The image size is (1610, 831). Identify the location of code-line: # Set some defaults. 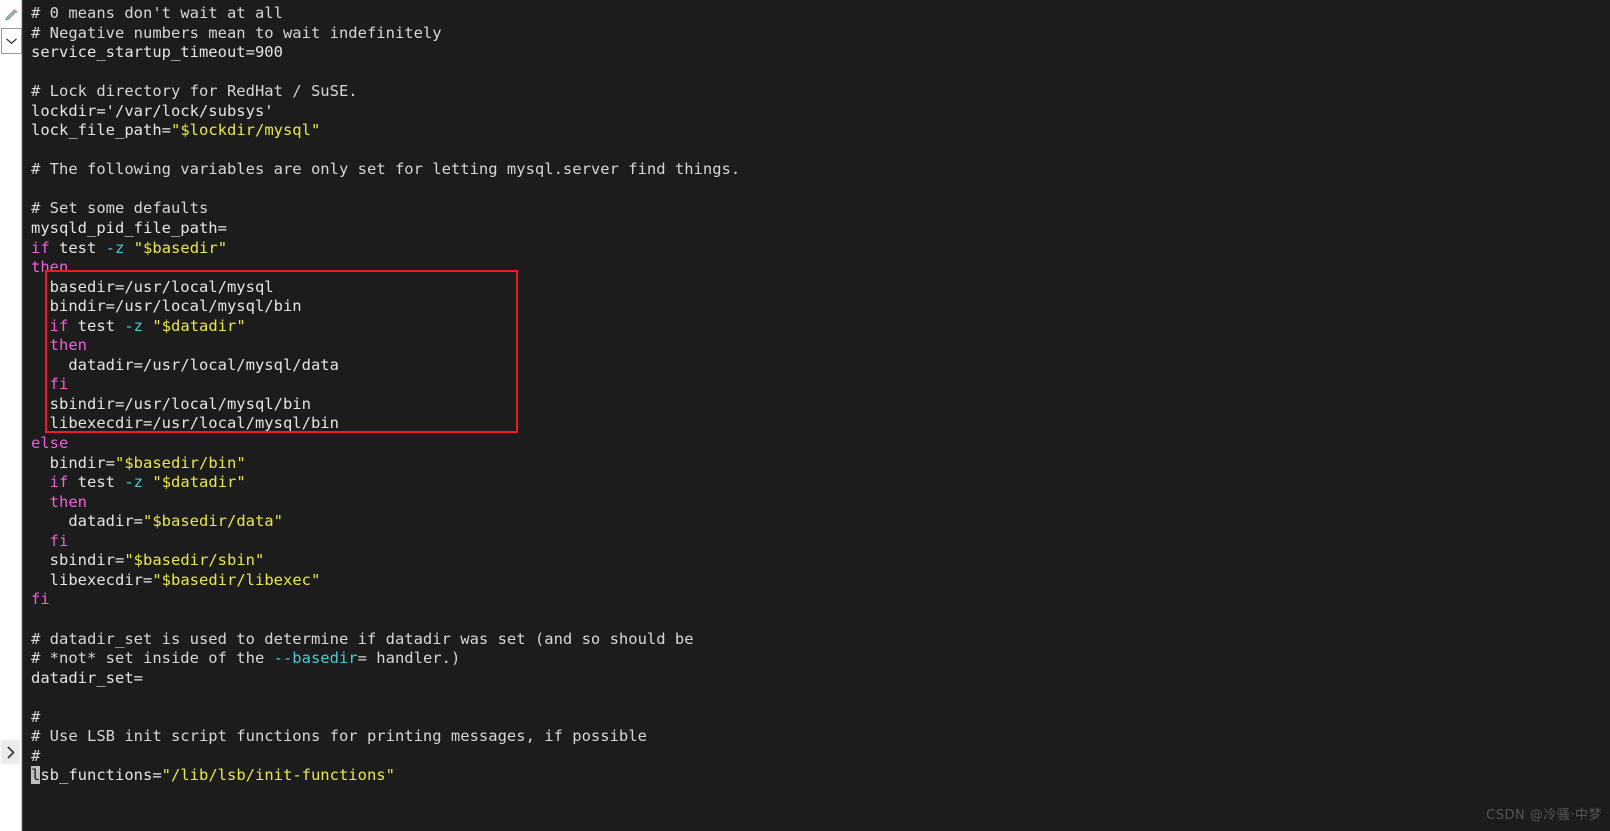
(820, 209).